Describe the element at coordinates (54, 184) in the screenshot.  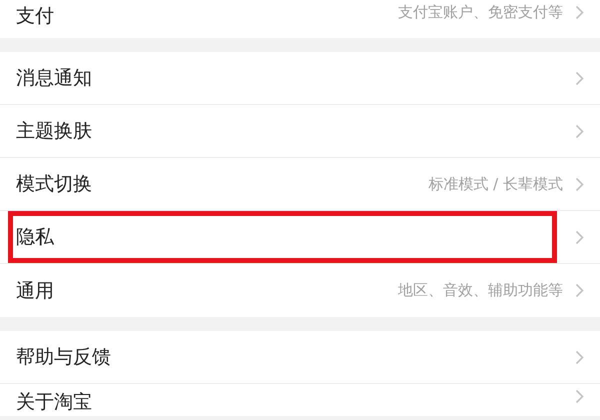
I see `row-label: 模式切换` at that location.